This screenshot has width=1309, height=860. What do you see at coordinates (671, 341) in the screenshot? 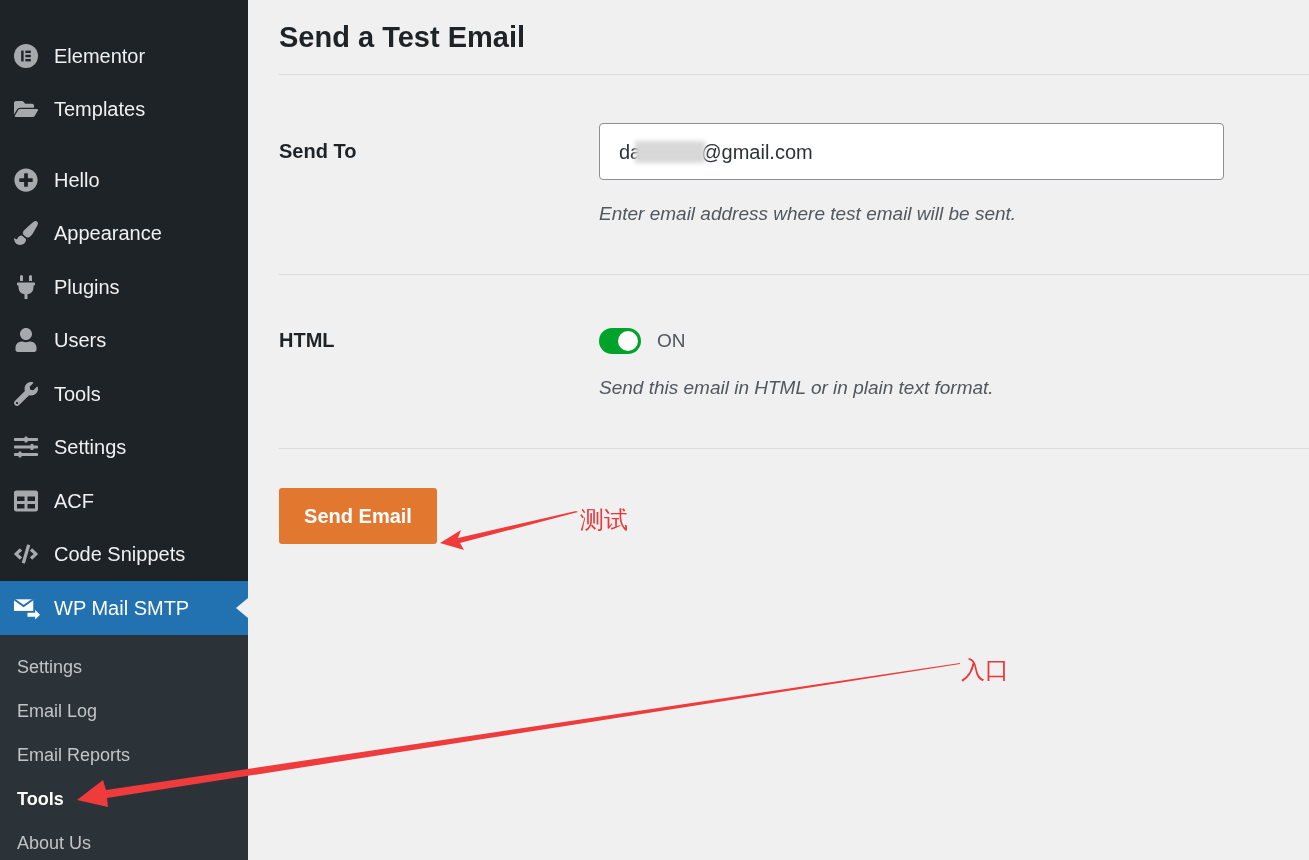
I see `toggle-state-text: ON` at bounding box center [671, 341].